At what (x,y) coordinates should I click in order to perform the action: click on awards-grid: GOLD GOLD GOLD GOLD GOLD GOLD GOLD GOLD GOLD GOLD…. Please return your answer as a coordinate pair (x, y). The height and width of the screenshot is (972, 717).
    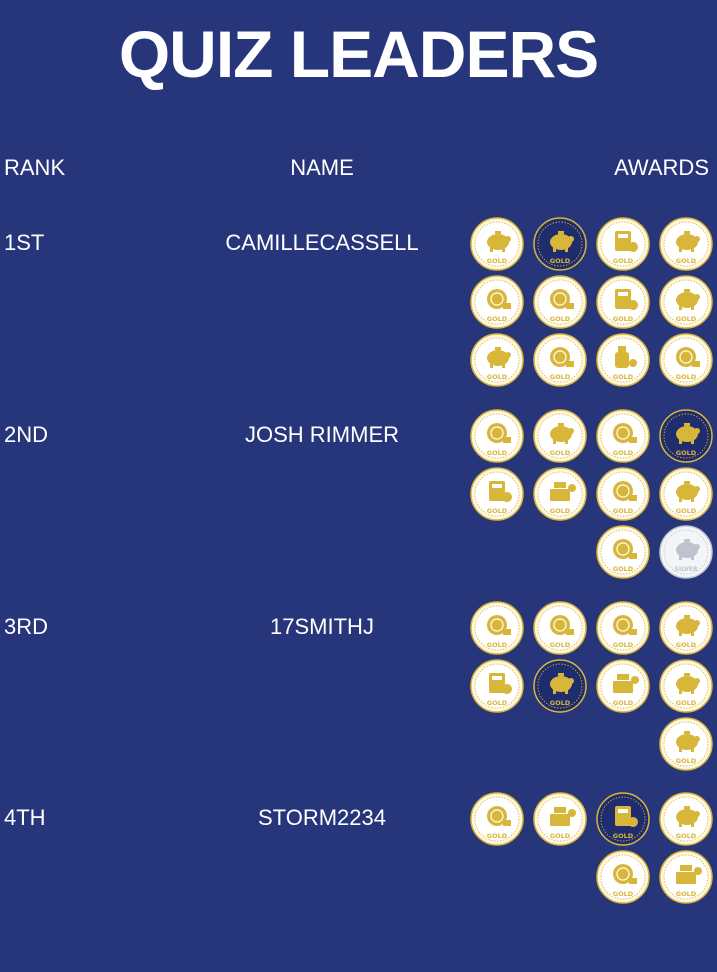
    Looking at the image, I should click on (593, 307).